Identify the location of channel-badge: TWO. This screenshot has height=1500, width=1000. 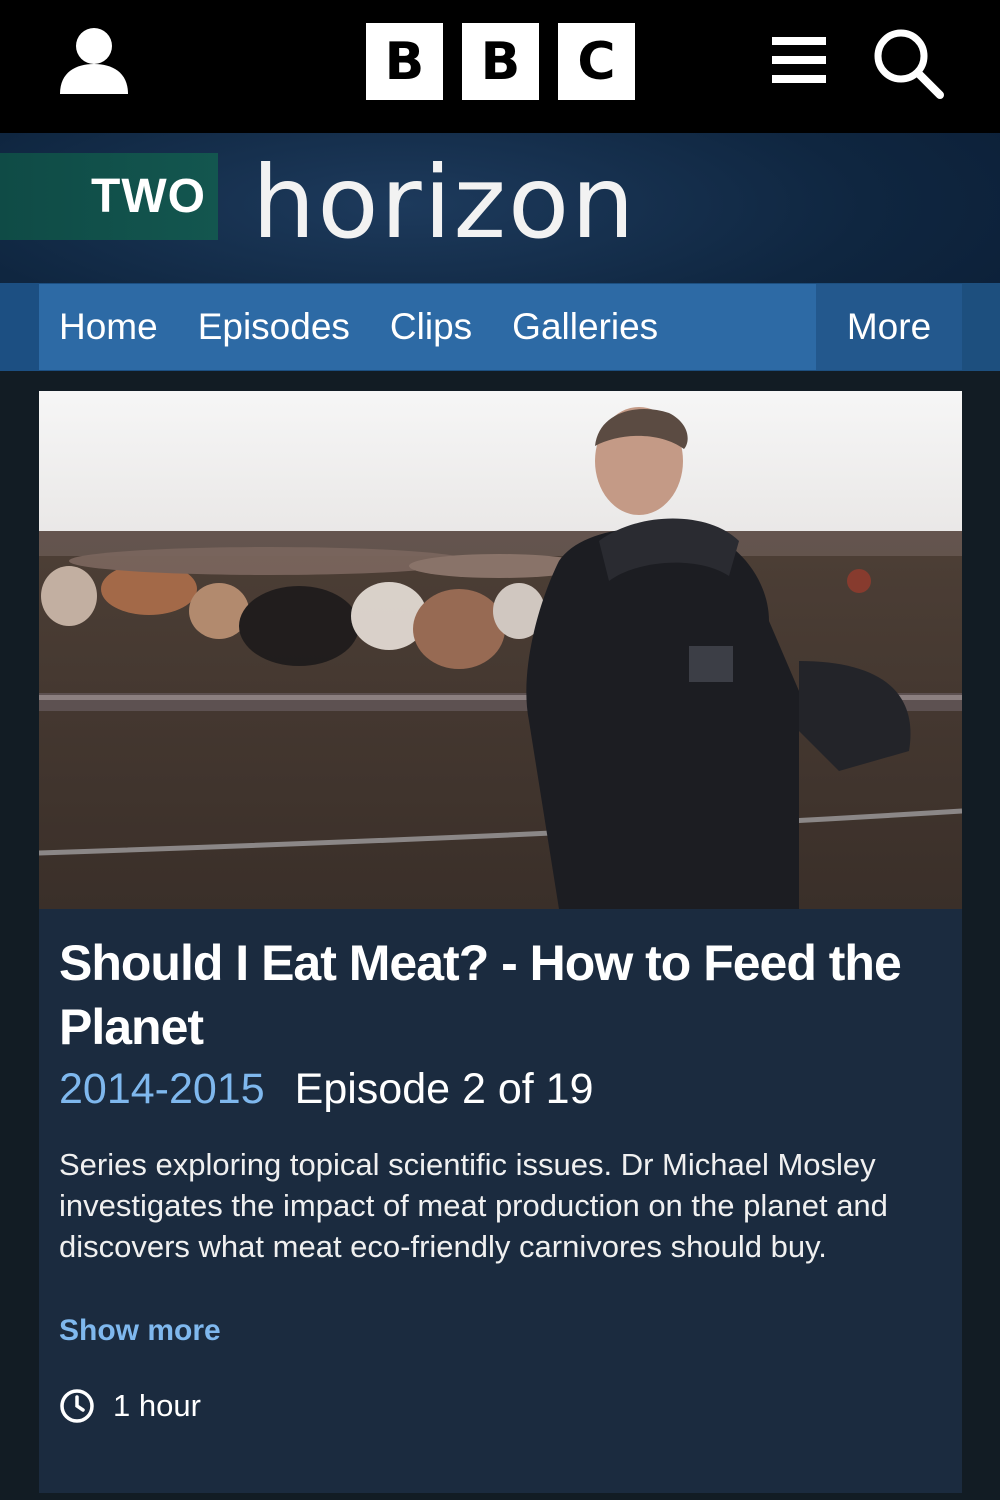
(109, 196).